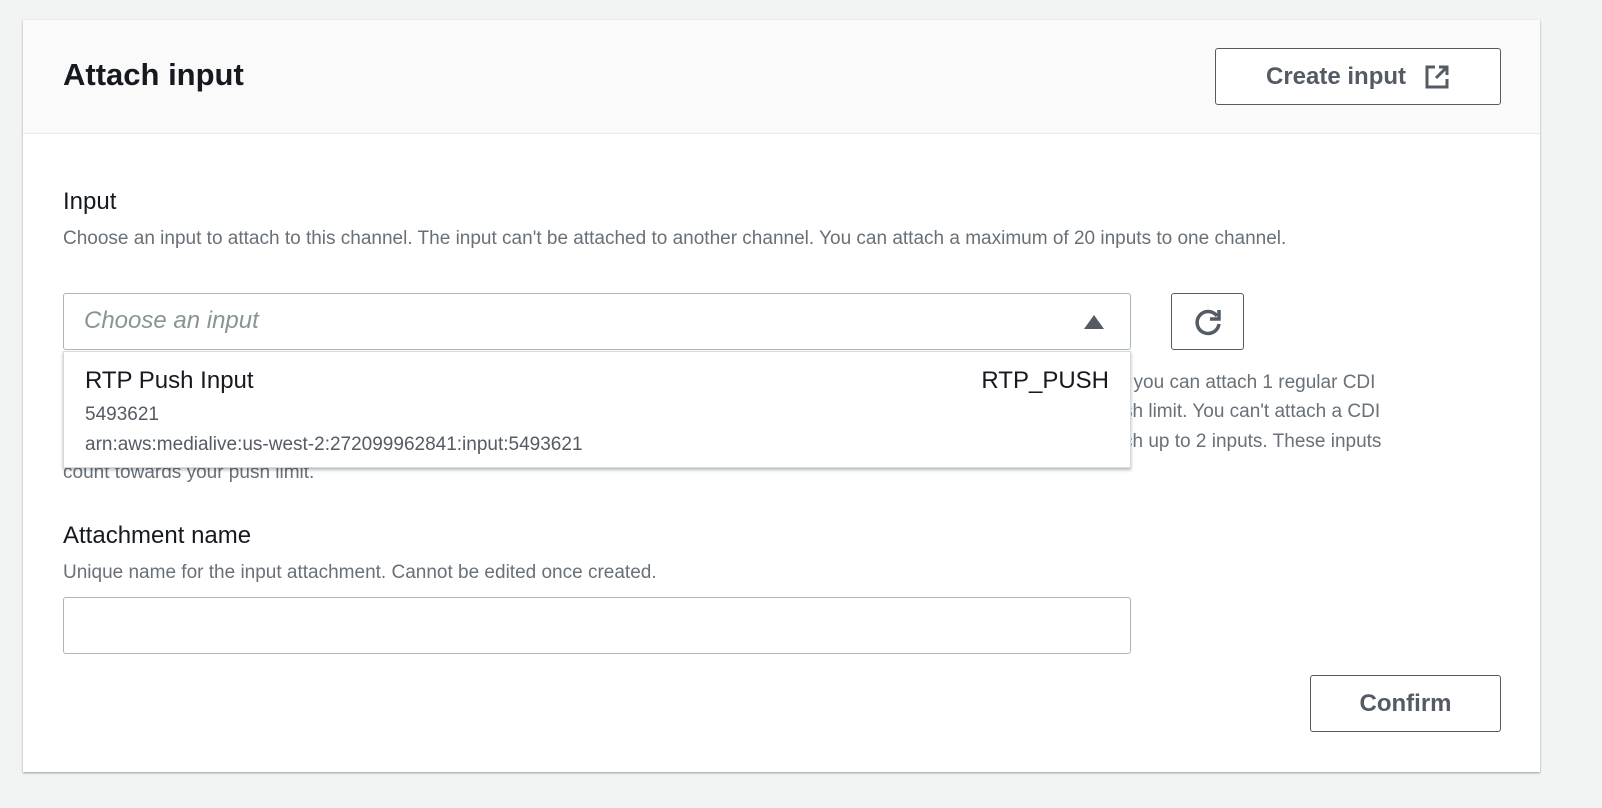  What do you see at coordinates (1249, 382) in the screenshot?
I see `help-fragment: , you can attach 1 regular CDI` at bounding box center [1249, 382].